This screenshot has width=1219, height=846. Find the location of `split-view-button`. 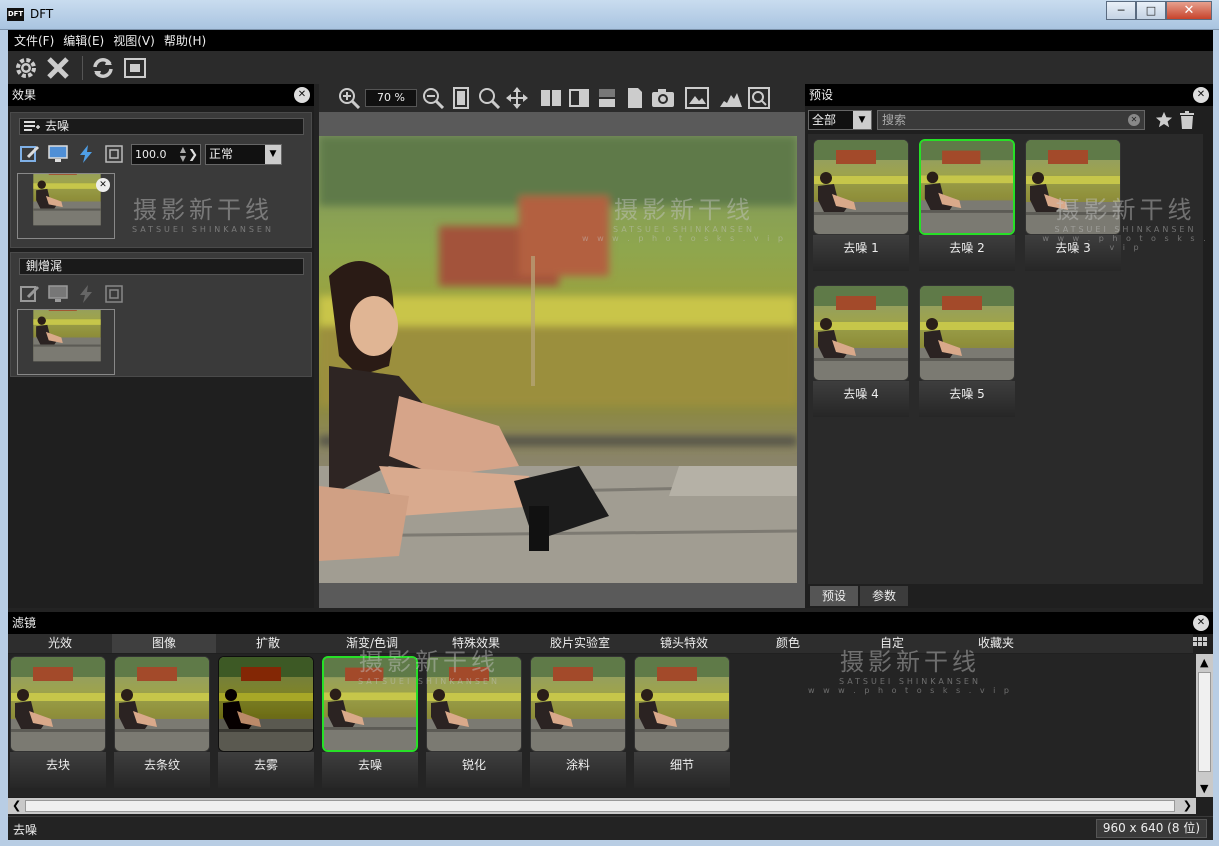

split-view-button is located at coordinates (551, 98).